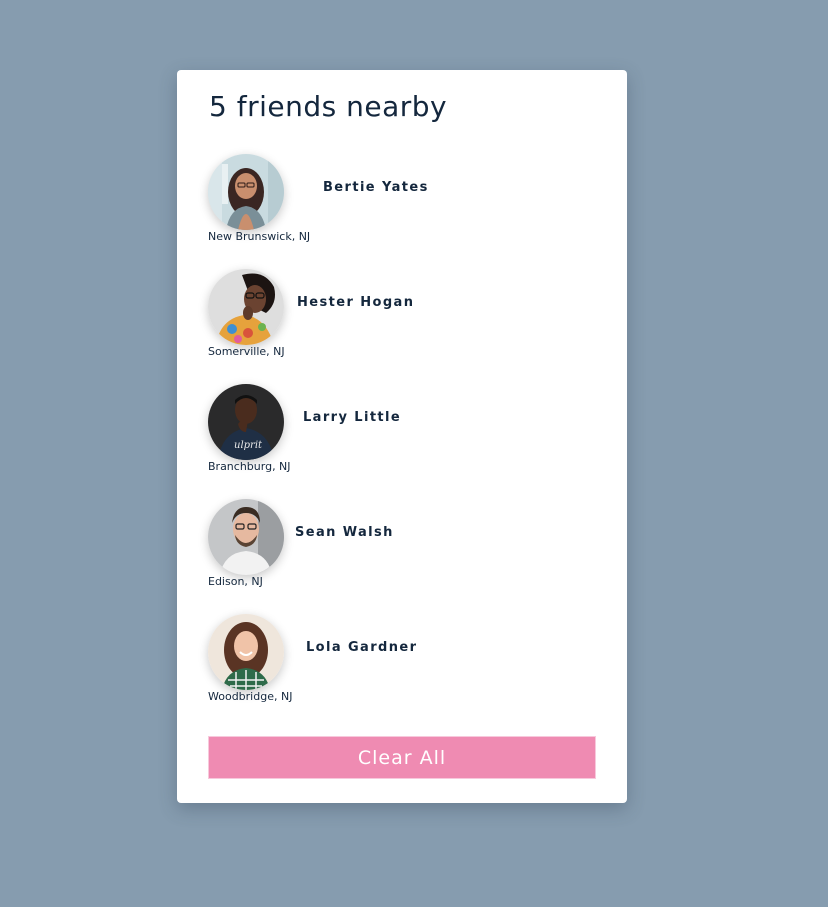  Describe the element at coordinates (246, 351) in the screenshot. I see `friend-location: Somerville, NJ` at that location.